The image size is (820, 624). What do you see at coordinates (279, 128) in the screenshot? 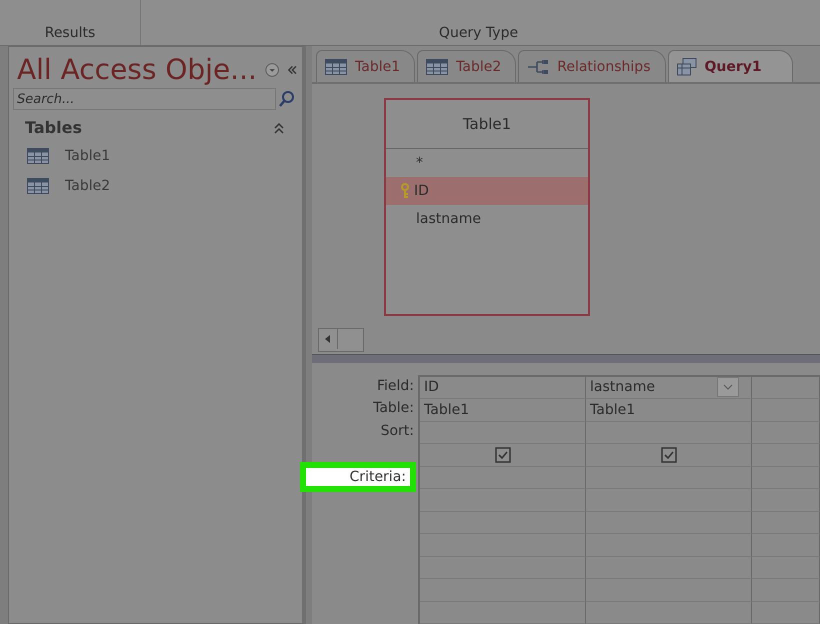
I see `collapse-icon` at bounding box center [279, 128].